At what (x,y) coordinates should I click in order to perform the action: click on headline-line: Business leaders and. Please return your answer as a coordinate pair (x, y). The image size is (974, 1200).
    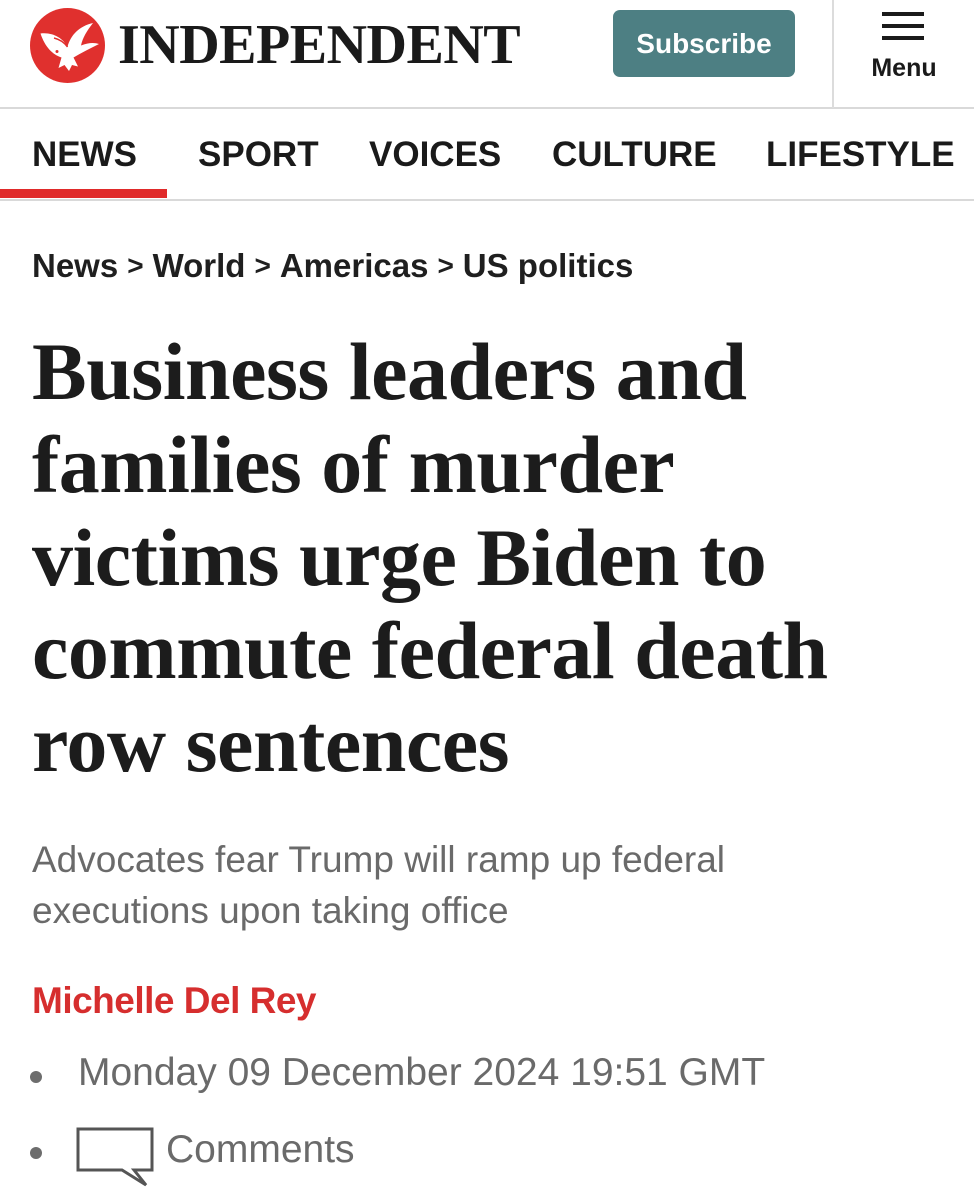
    Looking at the image, I should click on (389, 371).